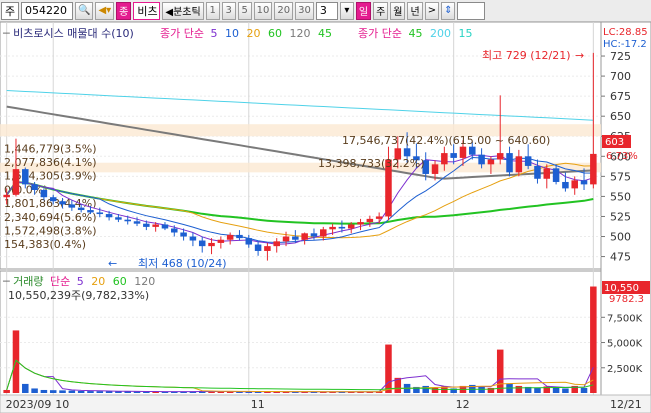  I want to click on lc-label: LC:28.85, so click(625, 32).